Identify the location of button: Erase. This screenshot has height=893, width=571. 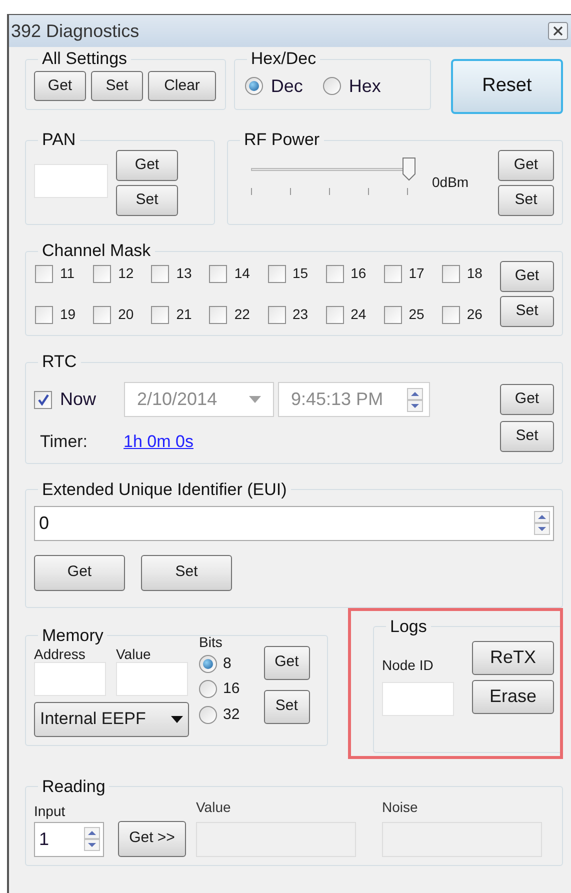
(513, 697).